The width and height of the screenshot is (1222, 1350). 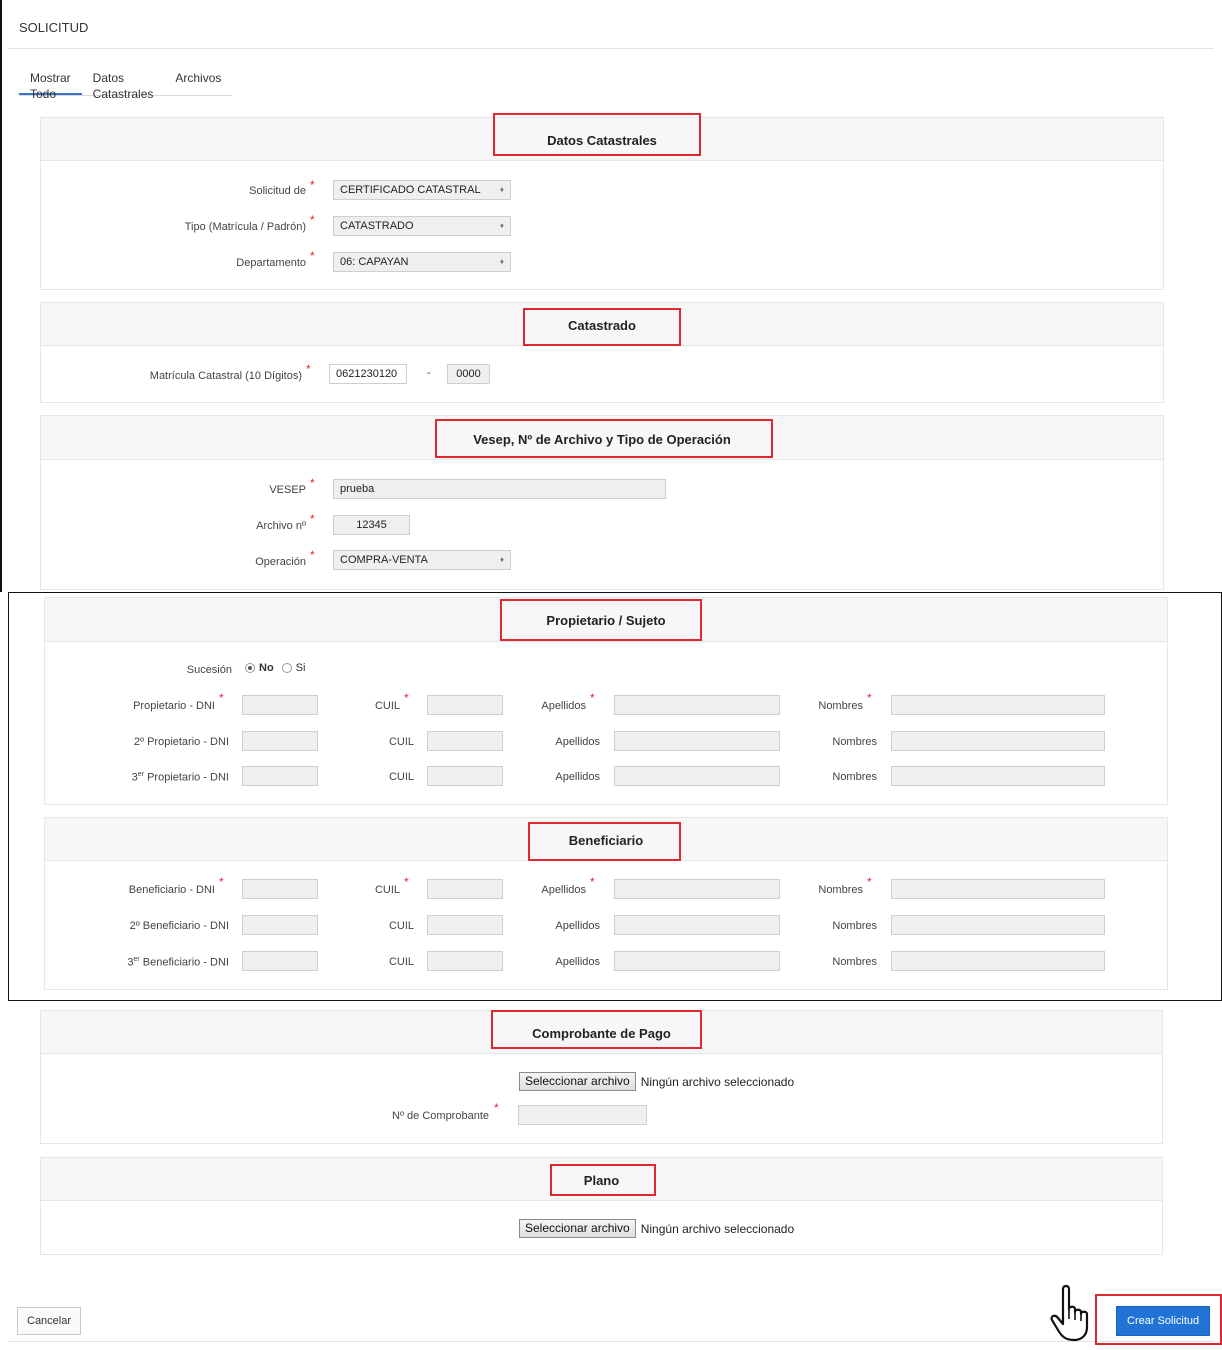 What do you see at coordinates (582, 1115) in the screenshot?
I see `comprobante-numero-input` at bounding box center [582, 1115].